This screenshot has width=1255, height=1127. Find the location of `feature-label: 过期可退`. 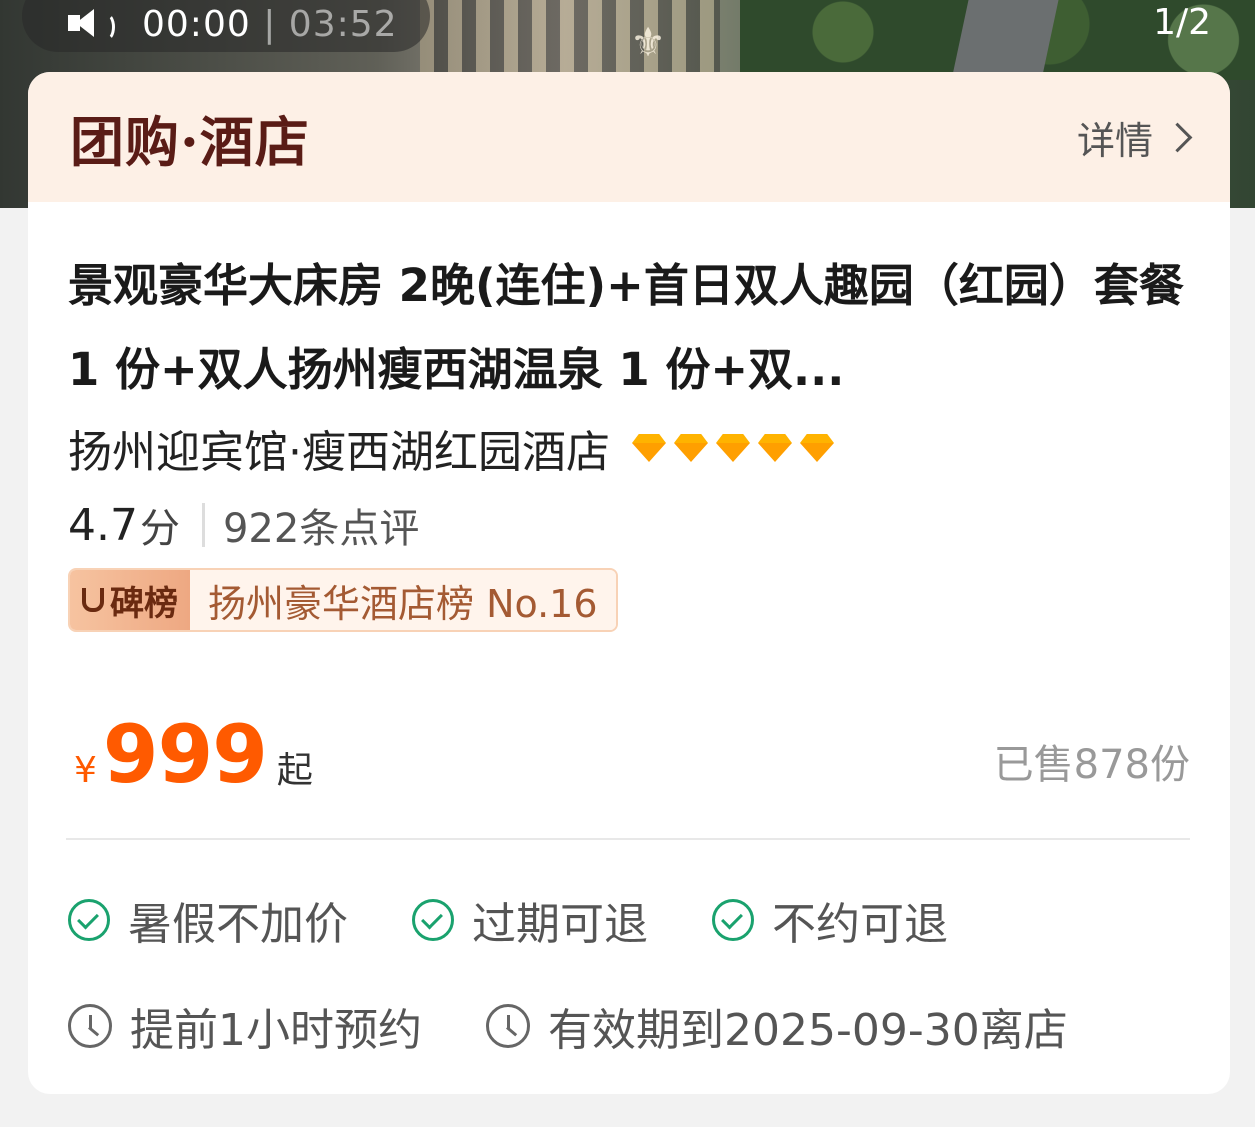

feature-label: 过期可退 is located at coordinates (560, 924).